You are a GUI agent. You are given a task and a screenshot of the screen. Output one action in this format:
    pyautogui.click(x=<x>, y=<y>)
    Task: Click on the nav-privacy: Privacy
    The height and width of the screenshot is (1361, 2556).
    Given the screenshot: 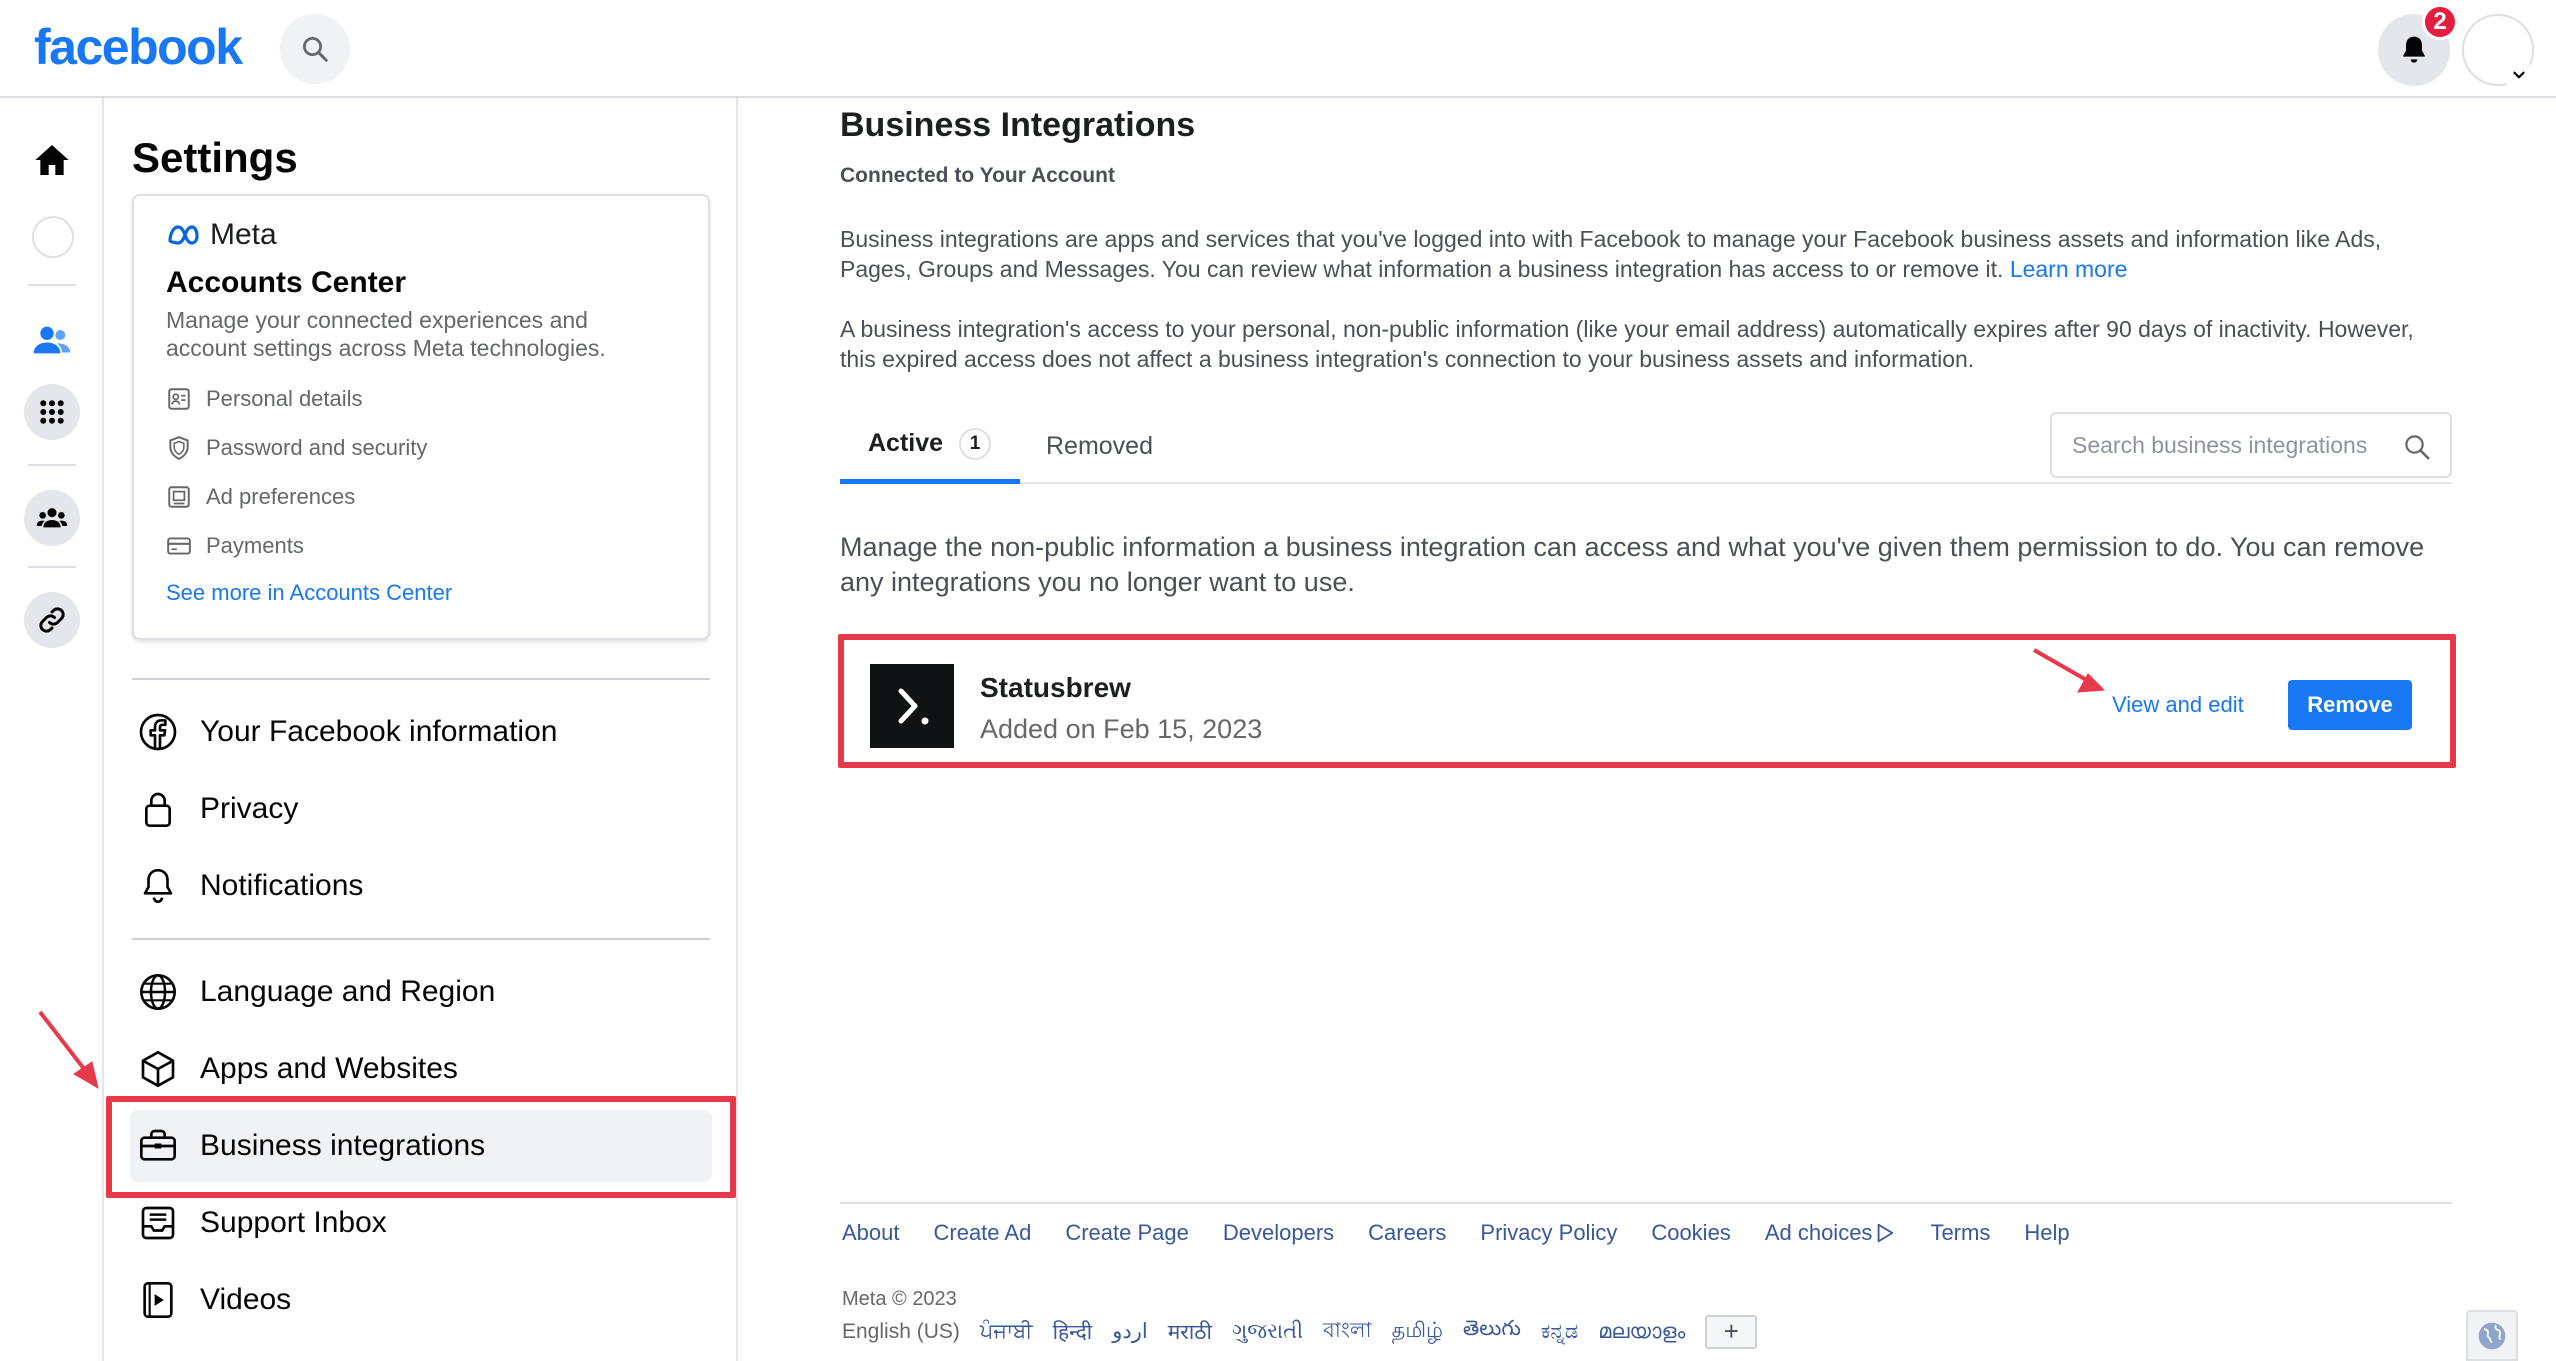 What is the action you would take?
    pyautogui.click(x=421, y=809)
    